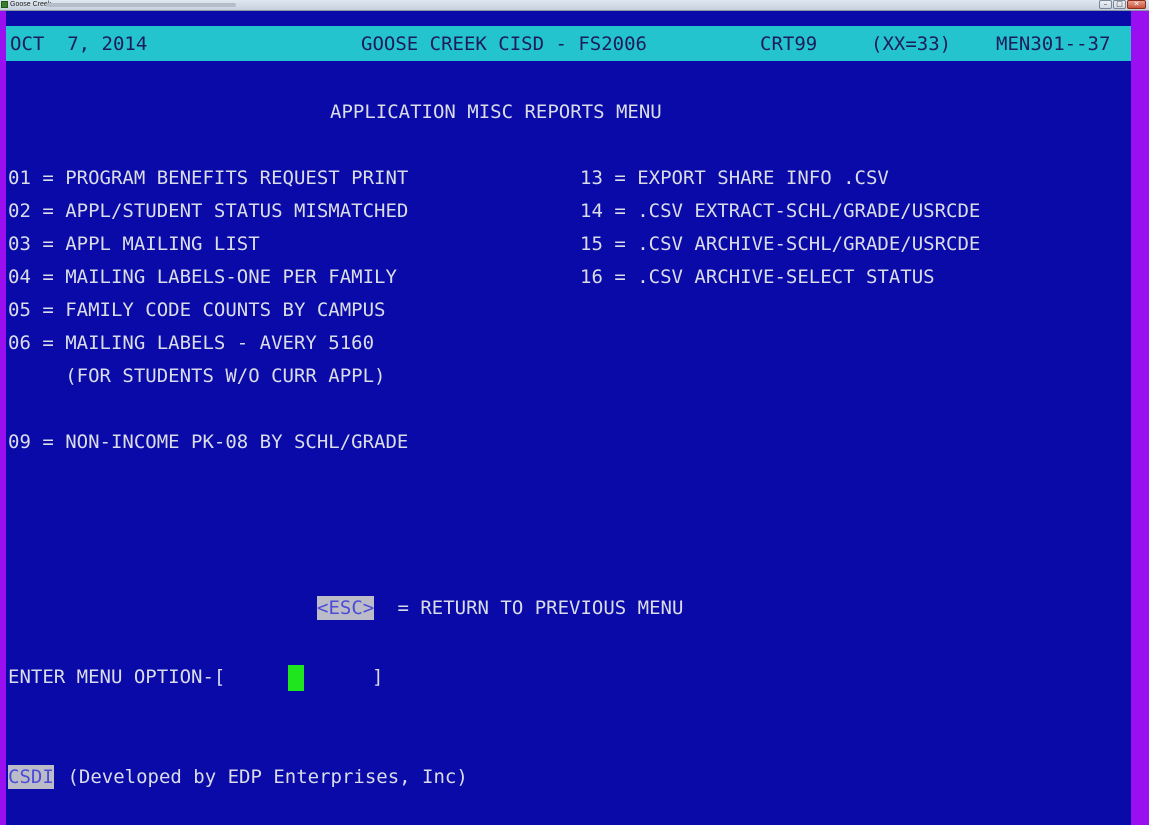 Image resolution: width=1149 pixels, height=825 pixels. Describe the element at coordinates (208, 442) in the screenshot. I see `menu-item-09: 09 = NON-INCOME PK-08 BY SCHL/GRADE` at that location.